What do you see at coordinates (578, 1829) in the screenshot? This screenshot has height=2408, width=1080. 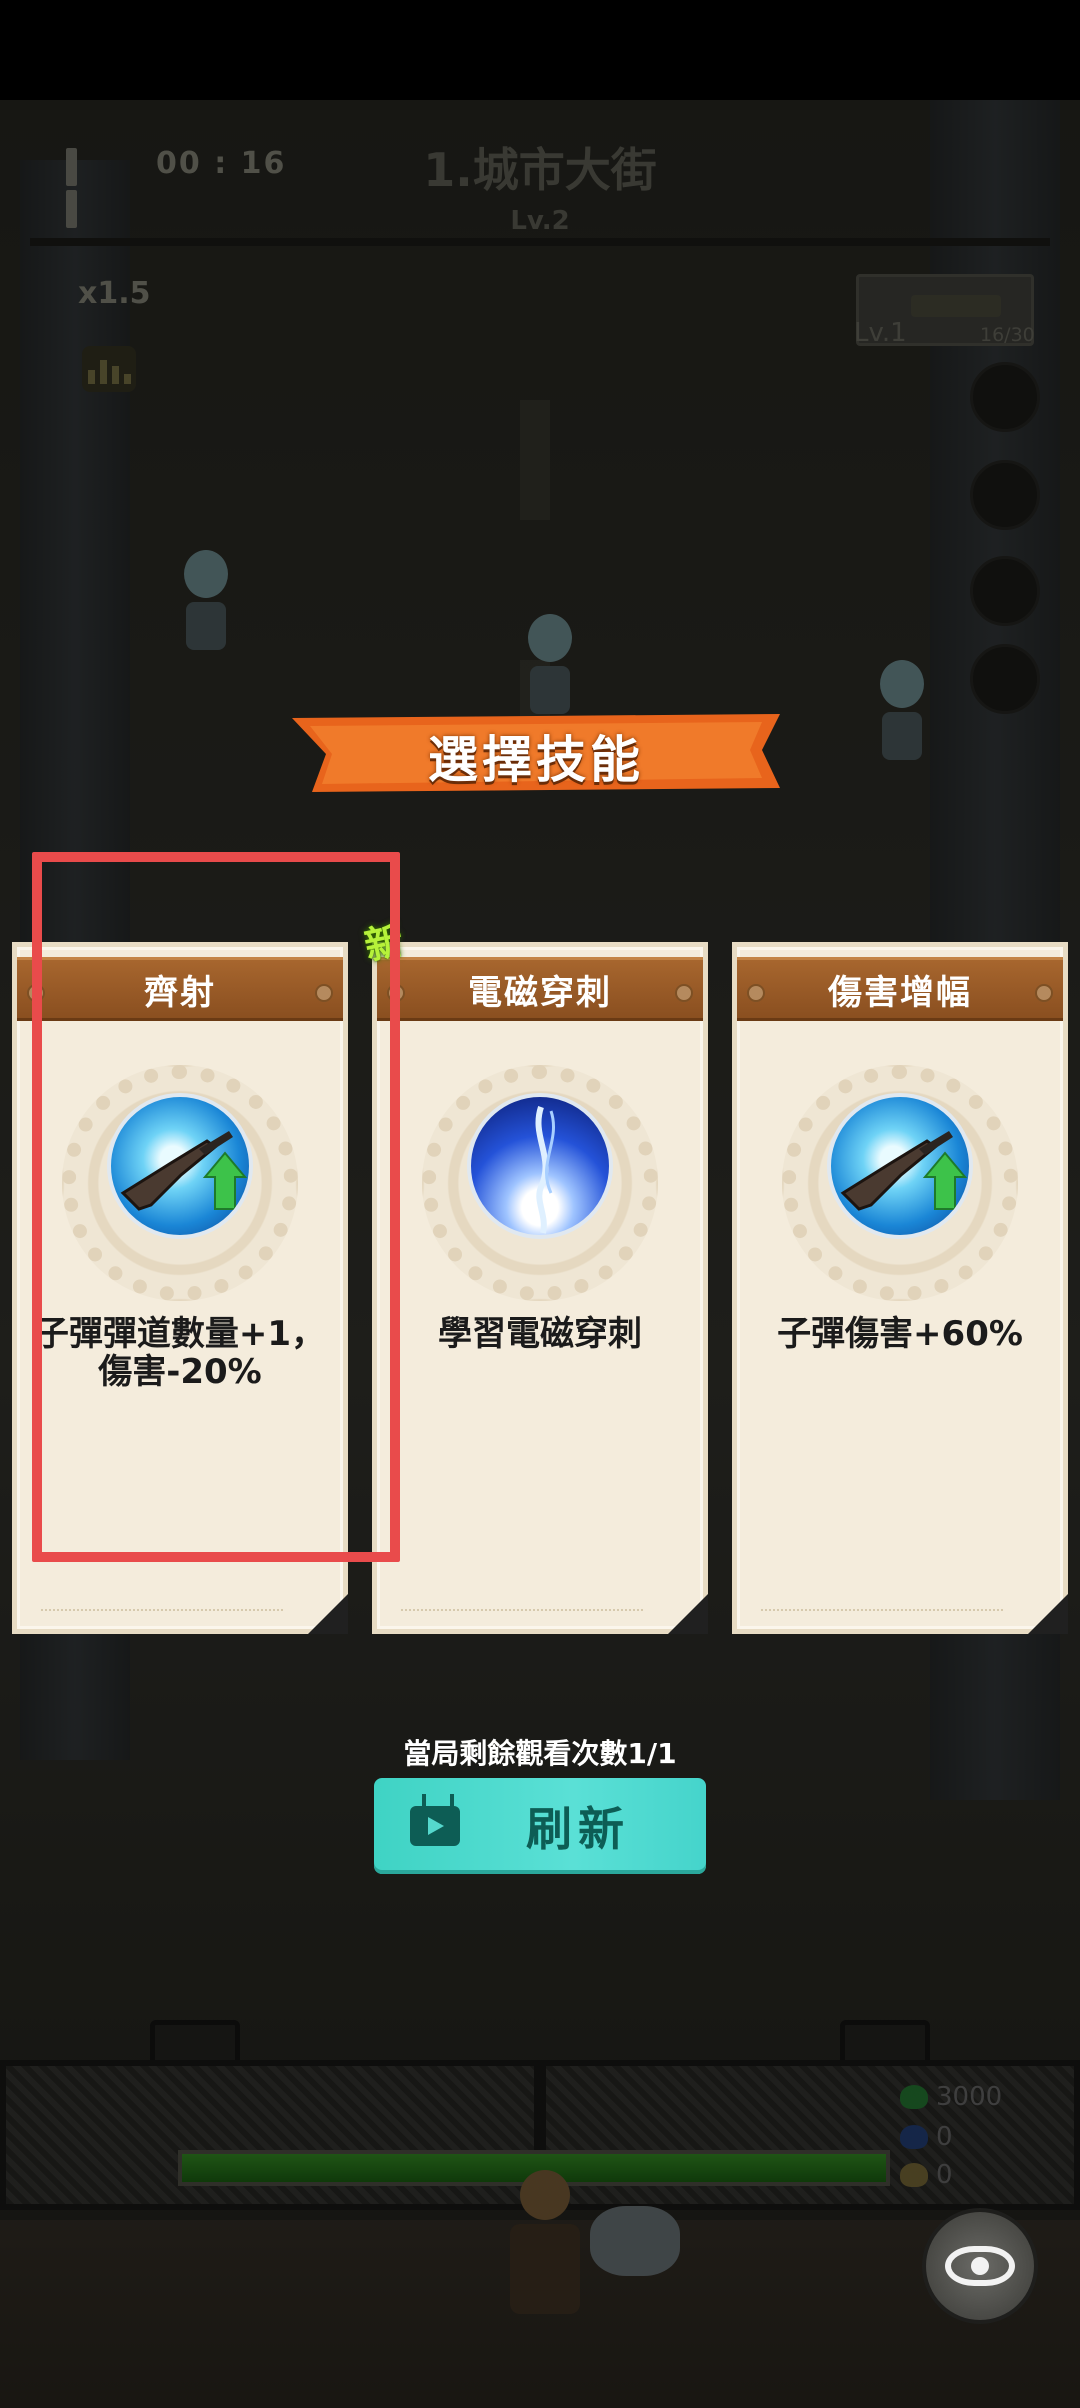 I see `refresh-label: 刷新` at bounding box center [578, 1829].